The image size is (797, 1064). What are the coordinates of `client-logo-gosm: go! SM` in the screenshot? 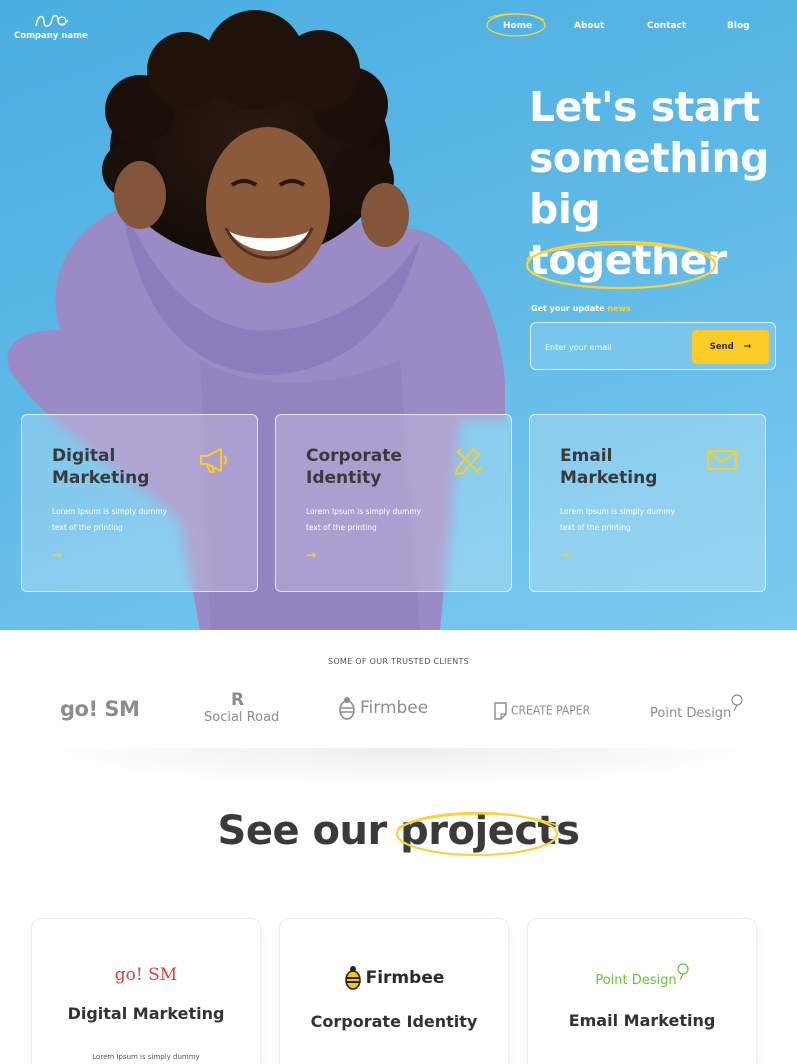 It's located at (100, 709).